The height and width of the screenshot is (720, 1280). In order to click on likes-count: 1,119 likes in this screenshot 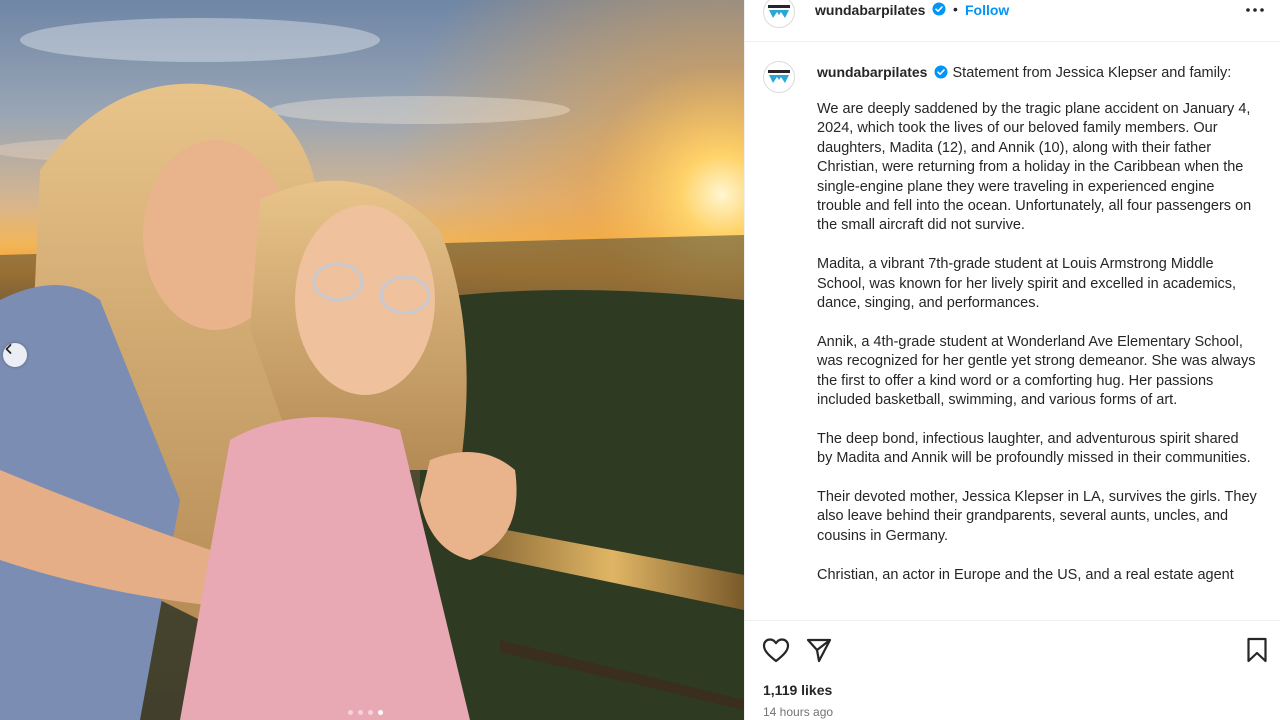, I will do `click(797, 690)`.